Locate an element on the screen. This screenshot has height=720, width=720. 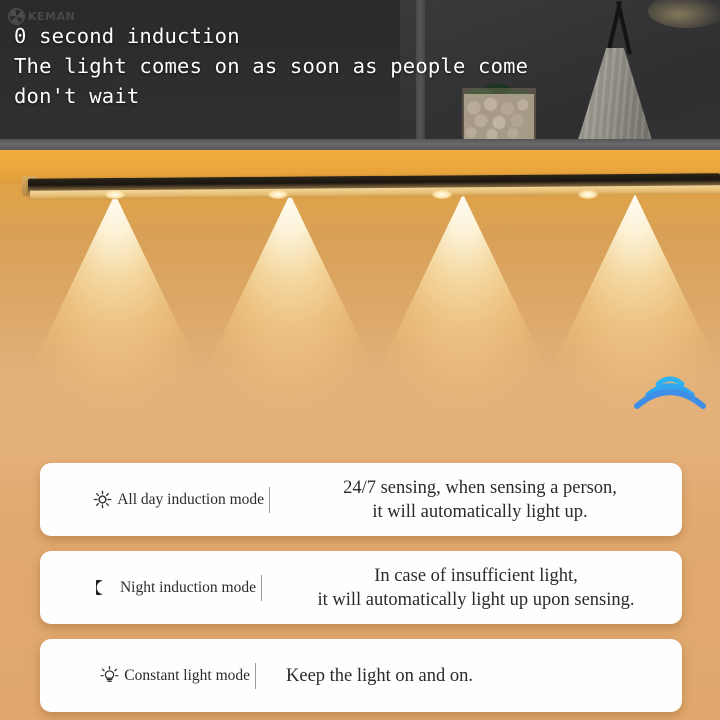
mode-description-line-2: it will automatically light up. is located at coordinates (480, 511).